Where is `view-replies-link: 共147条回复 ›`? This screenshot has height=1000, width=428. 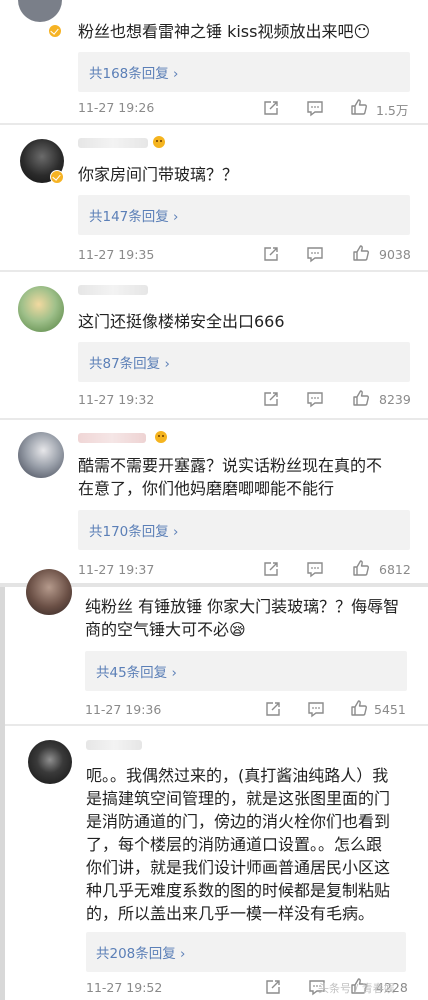
view-replies-link: 共147条回复 › is located at coordinates (133, 215).